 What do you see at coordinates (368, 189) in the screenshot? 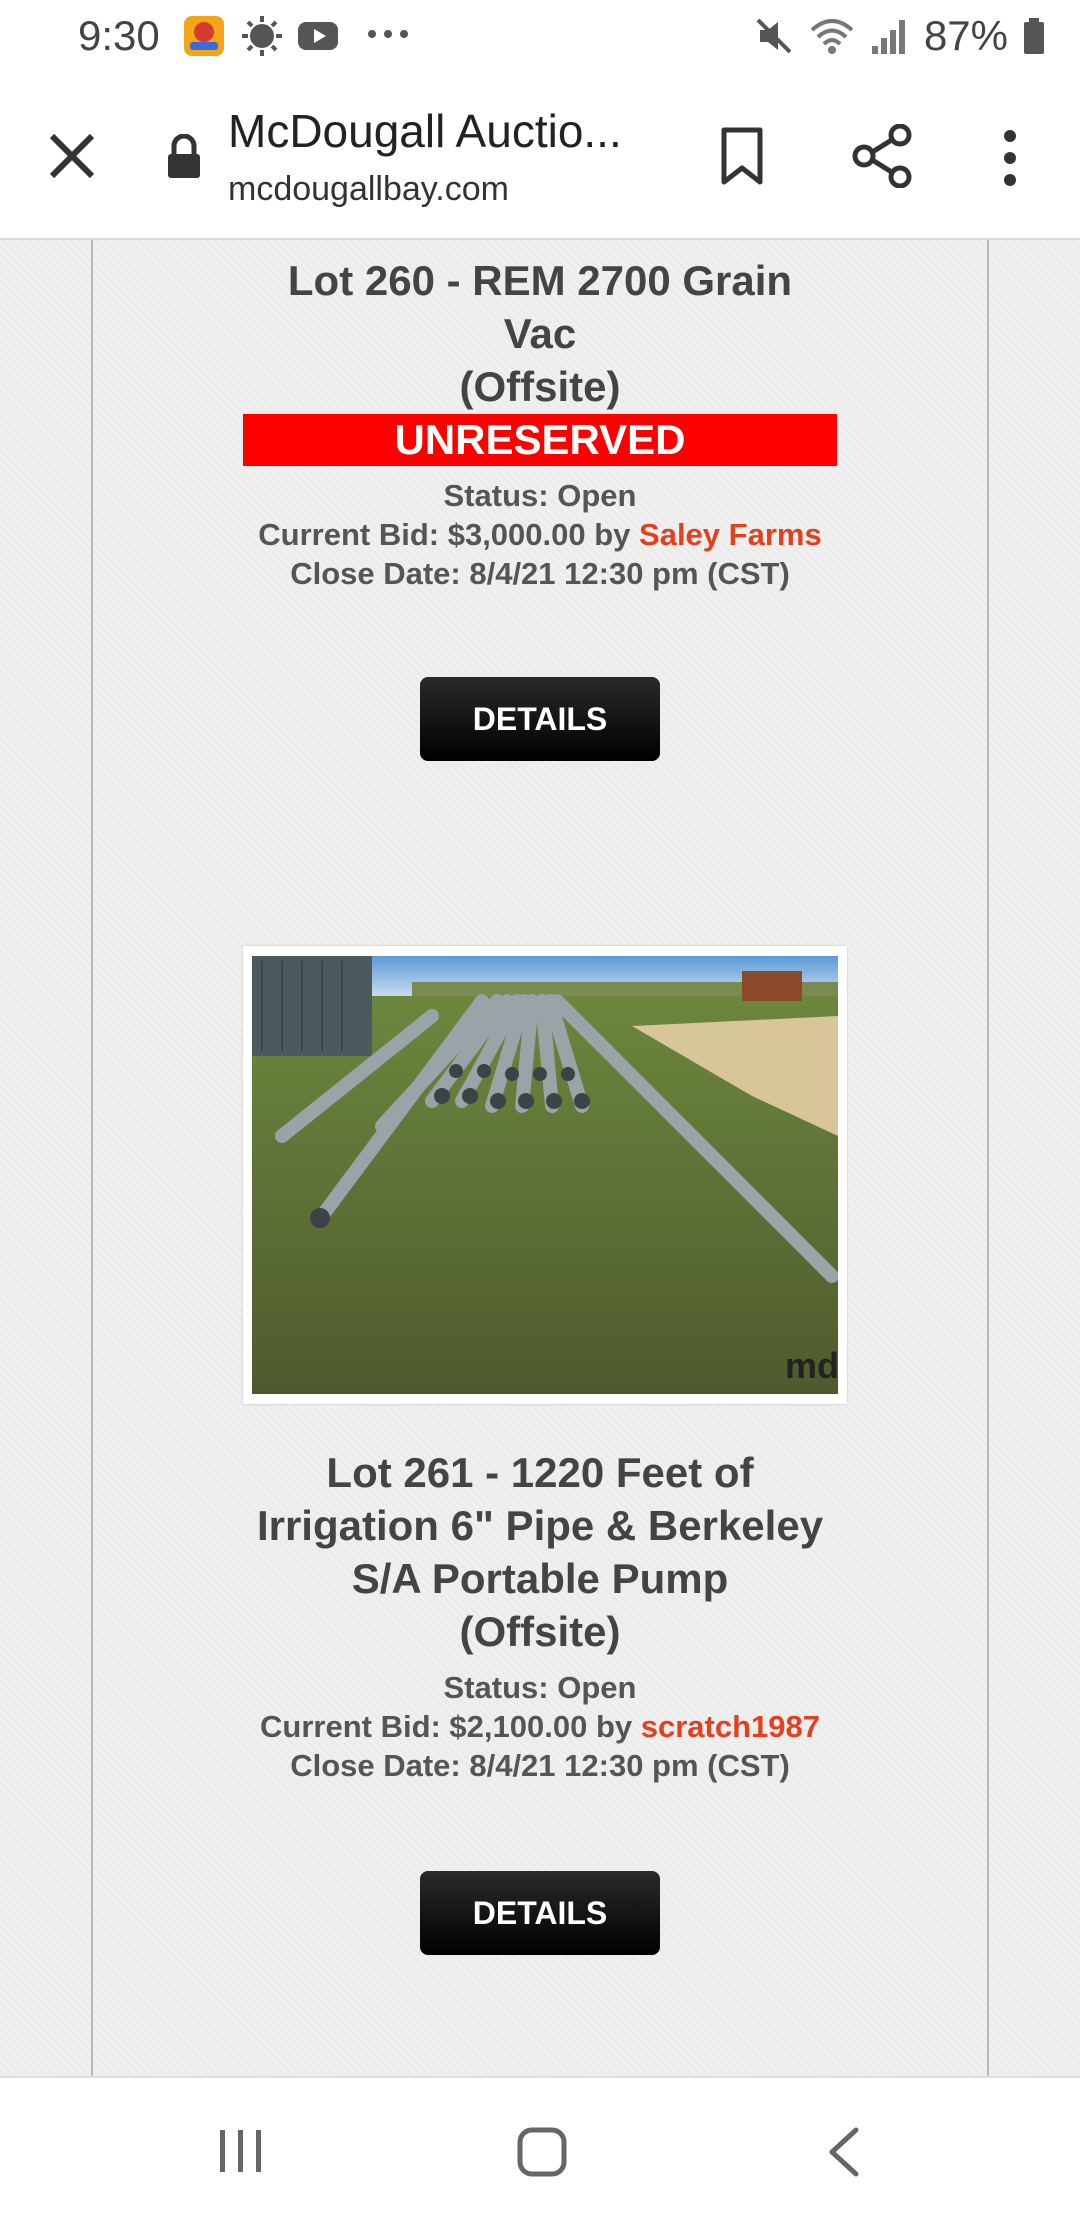
I see `url-text: mcdougallbay.com` at bounding box center [368, 189].